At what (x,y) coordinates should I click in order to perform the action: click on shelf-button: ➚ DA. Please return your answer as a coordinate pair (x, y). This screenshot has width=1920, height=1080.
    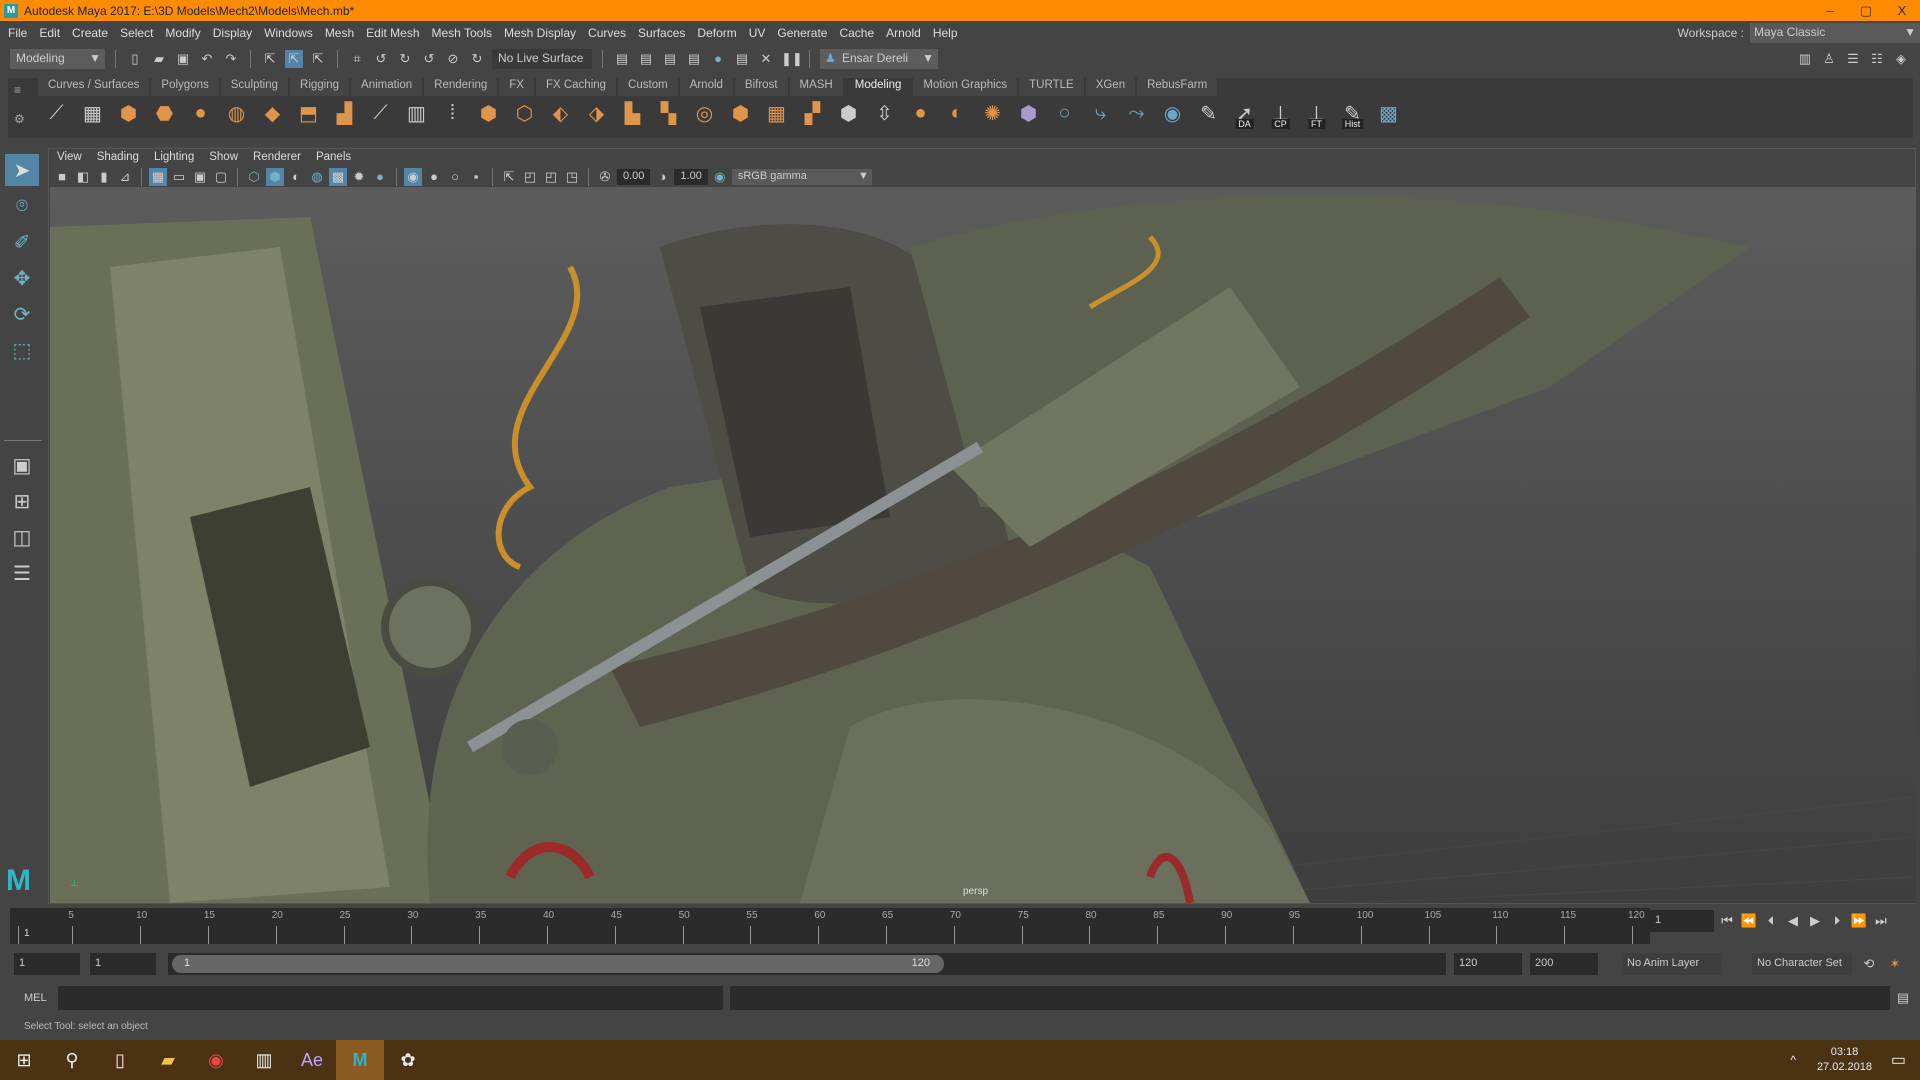
    Looking at the image, I should click on (1244, 114).